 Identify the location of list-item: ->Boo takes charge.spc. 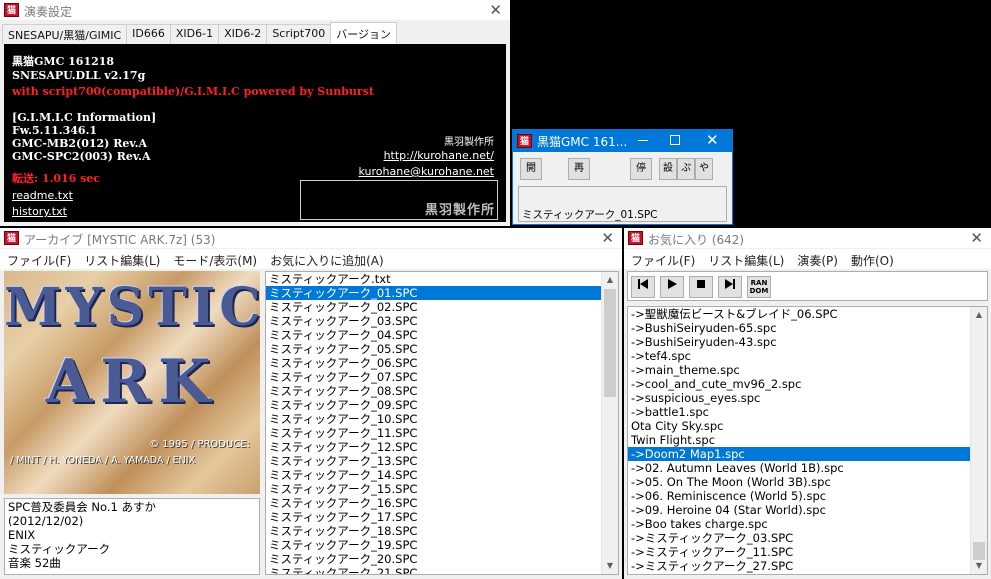
(807, 524).